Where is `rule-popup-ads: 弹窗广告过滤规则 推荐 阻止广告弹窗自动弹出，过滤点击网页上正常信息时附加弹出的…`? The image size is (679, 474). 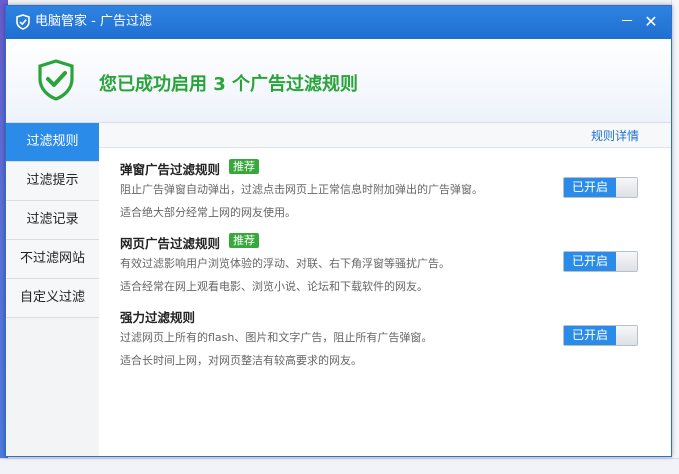 rule-popup-ads: 弹窗广告过滤规则 推荐 阻止广告弹窗自动弹出，过滤点击网页上正常信息时附加弹出的… is located at coordinates (395, 194).